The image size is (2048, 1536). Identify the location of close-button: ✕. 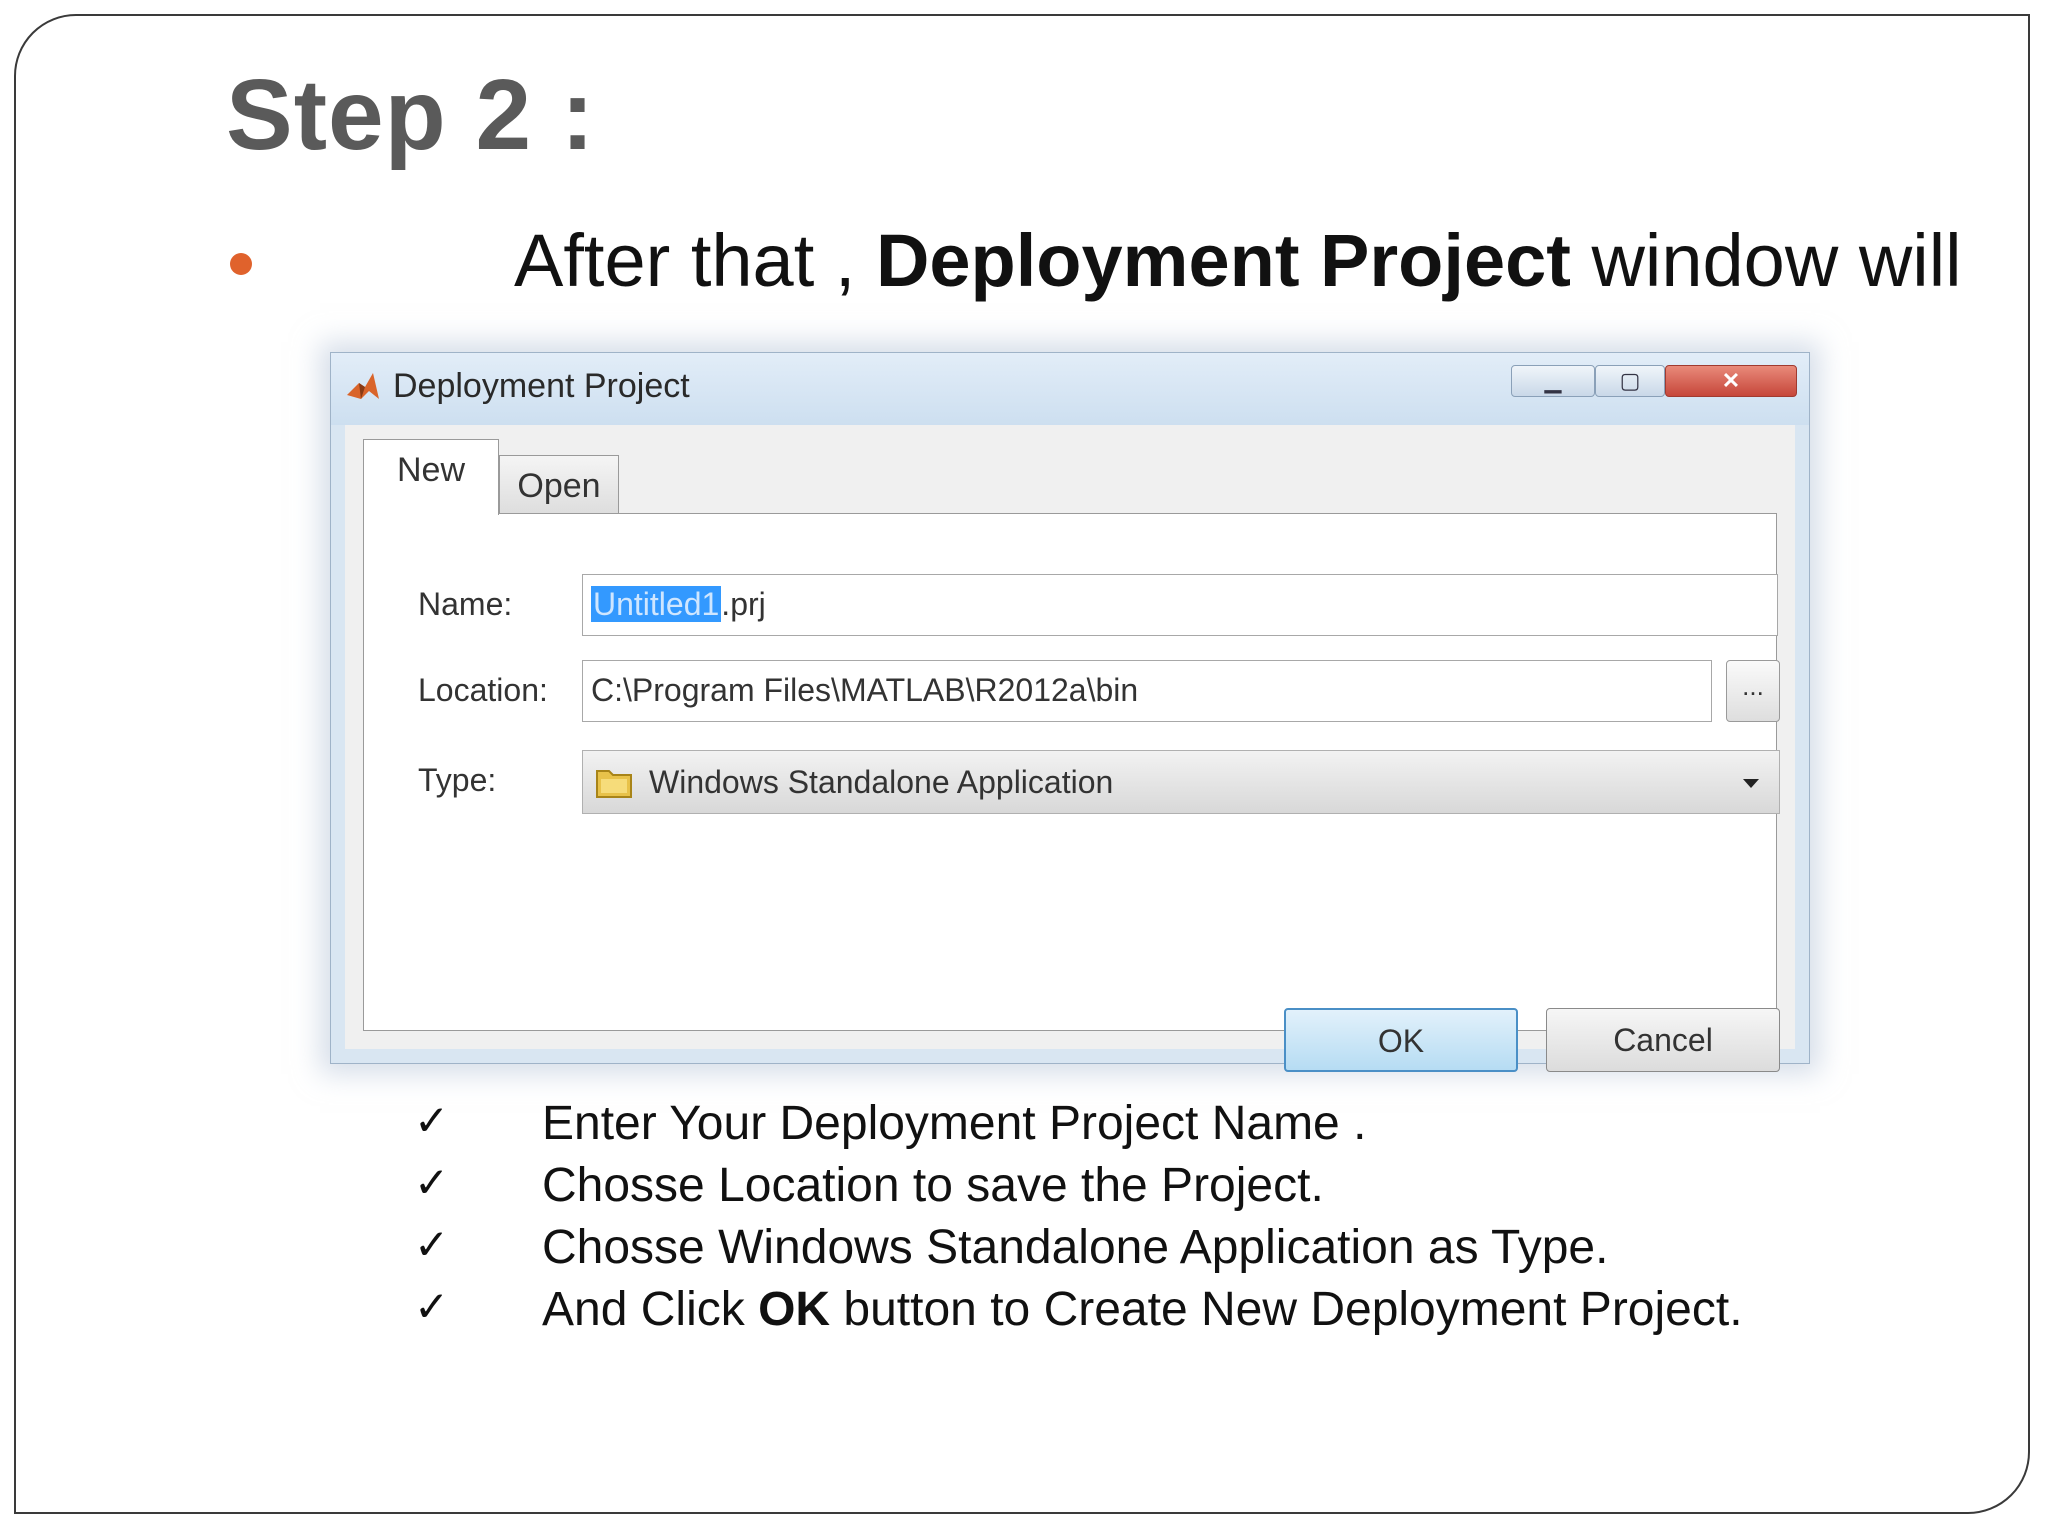
(1731, 381).